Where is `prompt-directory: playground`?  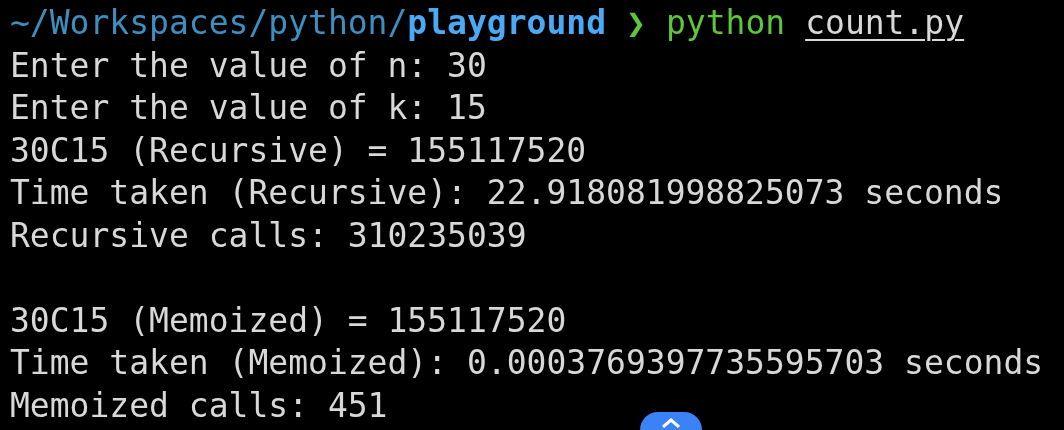
prompt-directory: playground is located at coordinates (507, 23).